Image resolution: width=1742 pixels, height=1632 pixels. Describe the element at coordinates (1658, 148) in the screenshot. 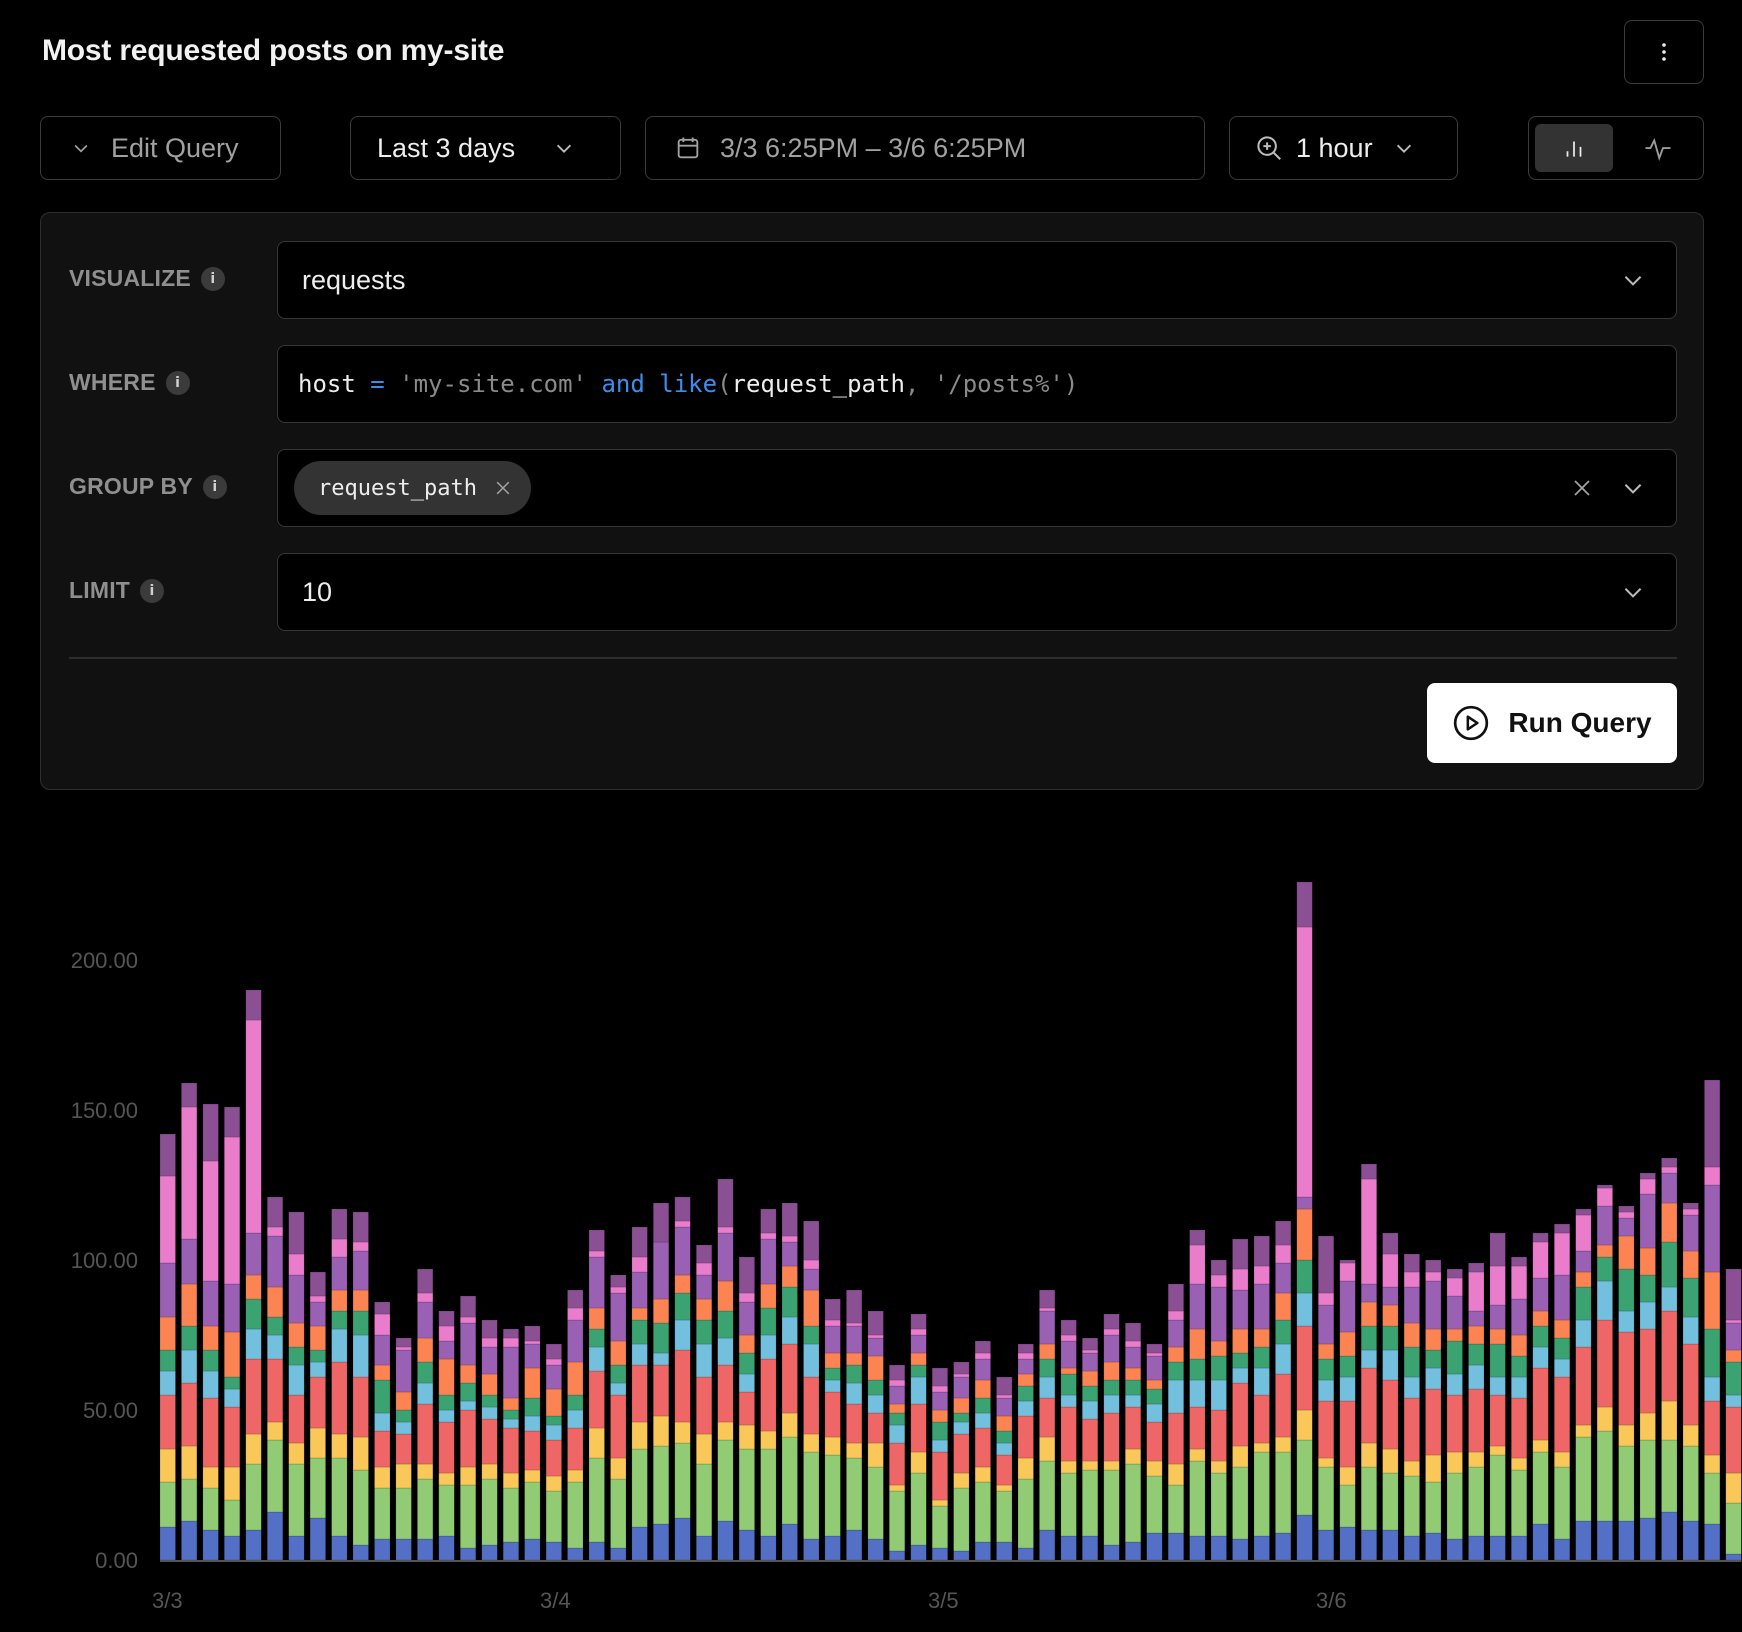

I see `line-chart-toggle` at that location.